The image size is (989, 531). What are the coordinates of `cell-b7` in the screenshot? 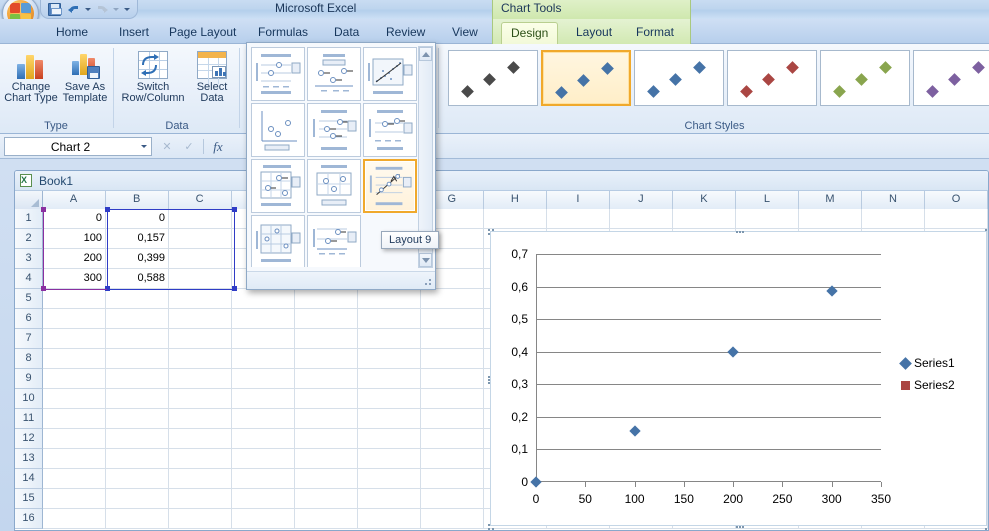 It's located at (137, 339).